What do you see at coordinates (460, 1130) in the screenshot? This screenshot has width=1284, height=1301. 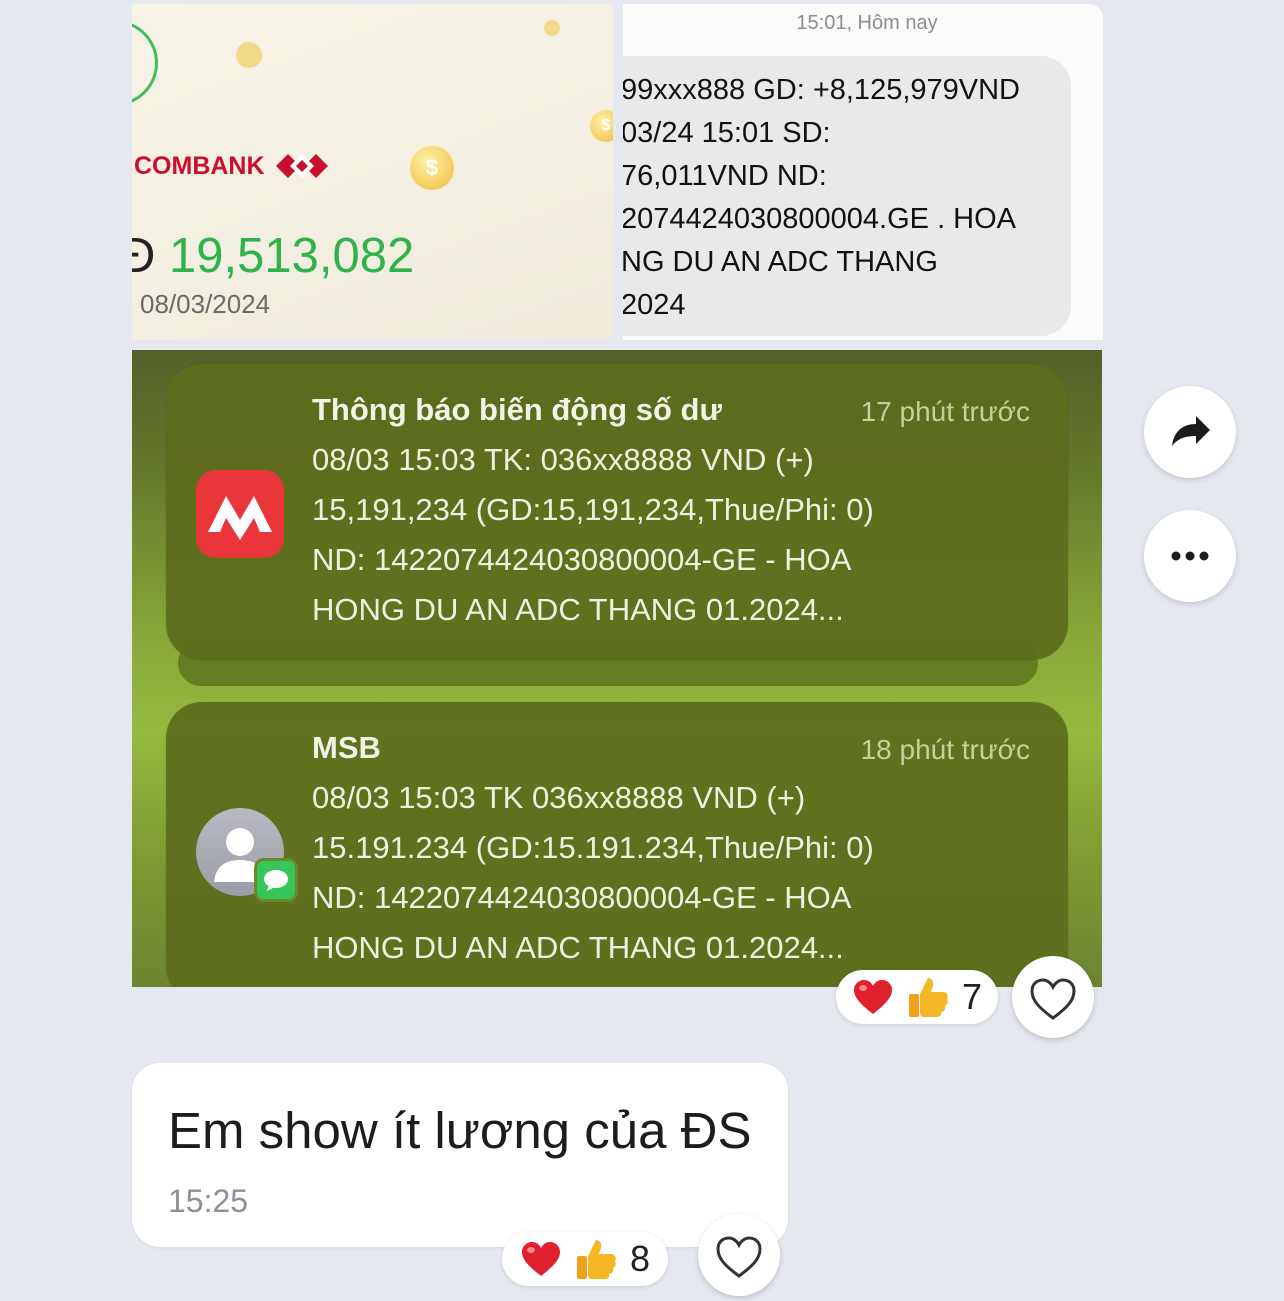 I see `message-text: Em show ít lương của ĐS` at bounding box center [460, 1130].